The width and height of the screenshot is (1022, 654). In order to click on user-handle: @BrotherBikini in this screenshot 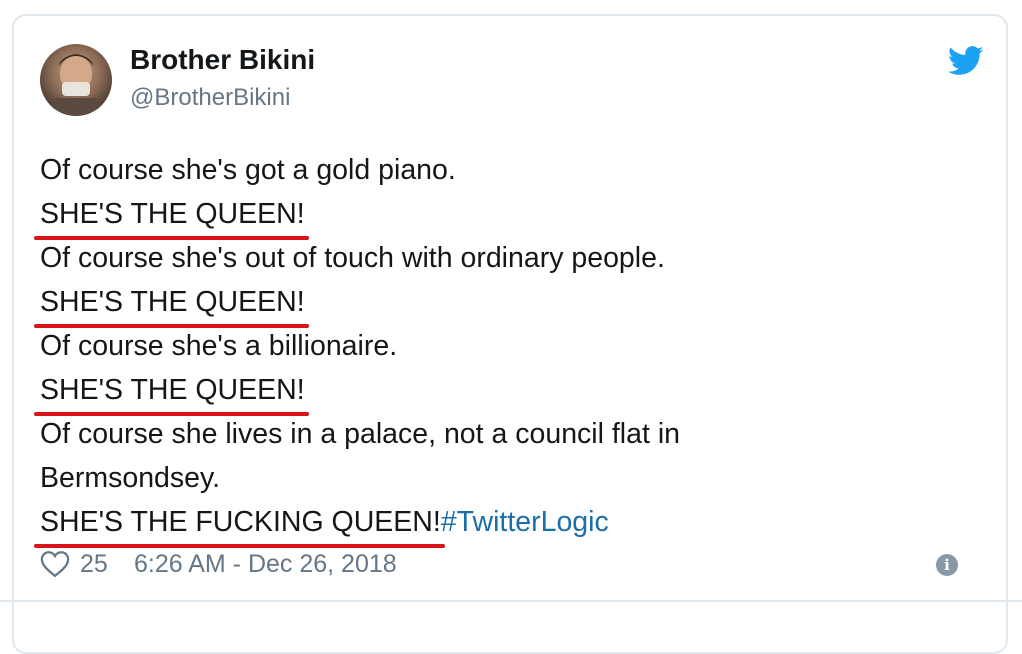, I will do `click(210, 98)`.